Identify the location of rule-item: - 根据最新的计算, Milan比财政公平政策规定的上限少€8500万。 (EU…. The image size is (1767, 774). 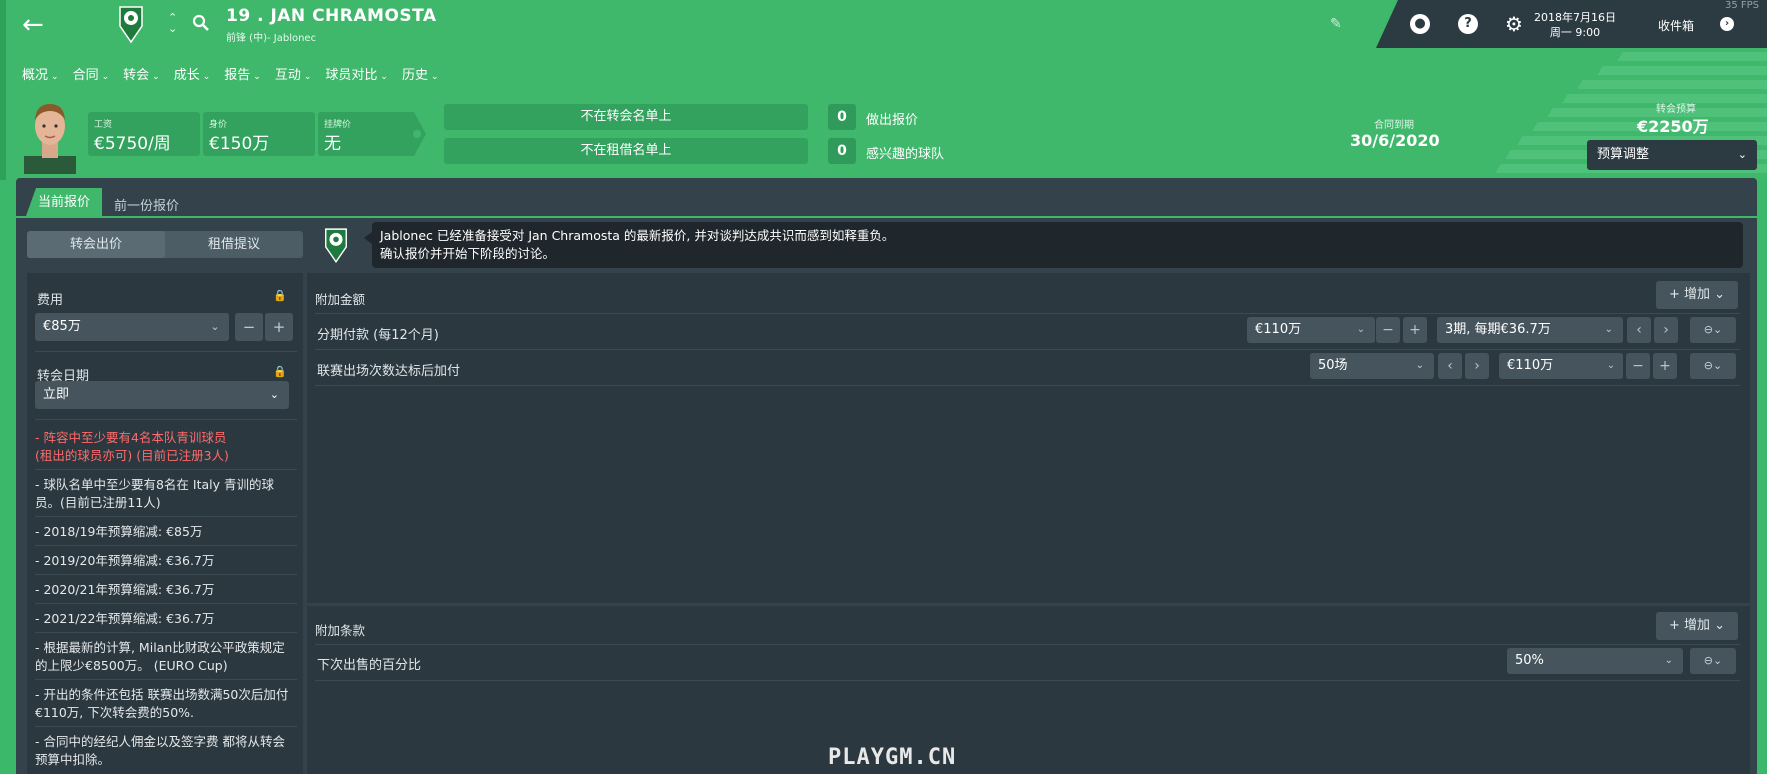
(160, 656).